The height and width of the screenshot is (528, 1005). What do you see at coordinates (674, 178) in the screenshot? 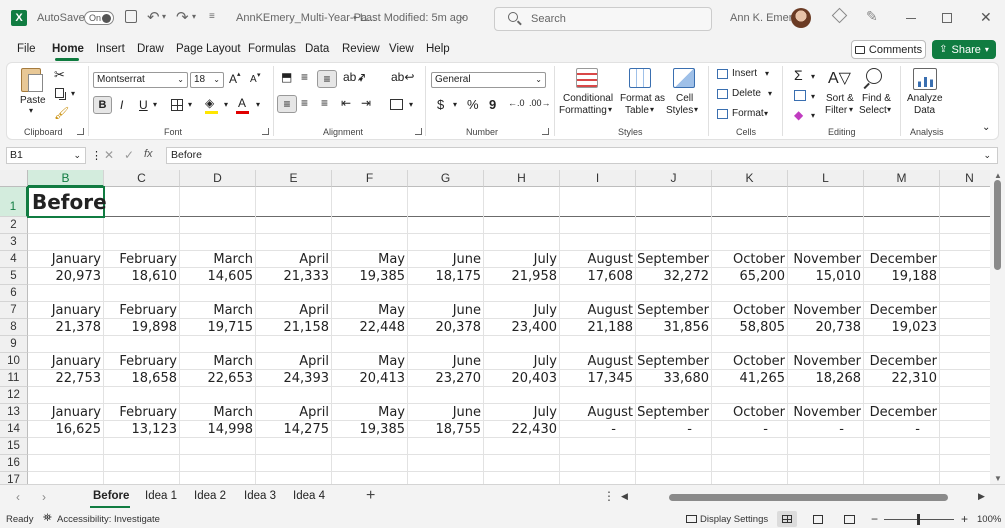
I see `column-header-j: J` at bounding box center [674, 178].